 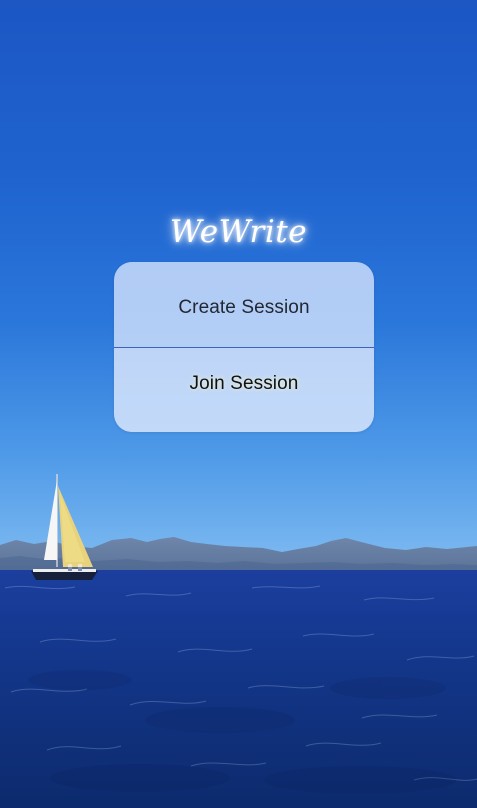 What do you see at coordinates (238, 232) in the screenshot?
I see `app-title: WeWrite` at bounding box center [238, 232].